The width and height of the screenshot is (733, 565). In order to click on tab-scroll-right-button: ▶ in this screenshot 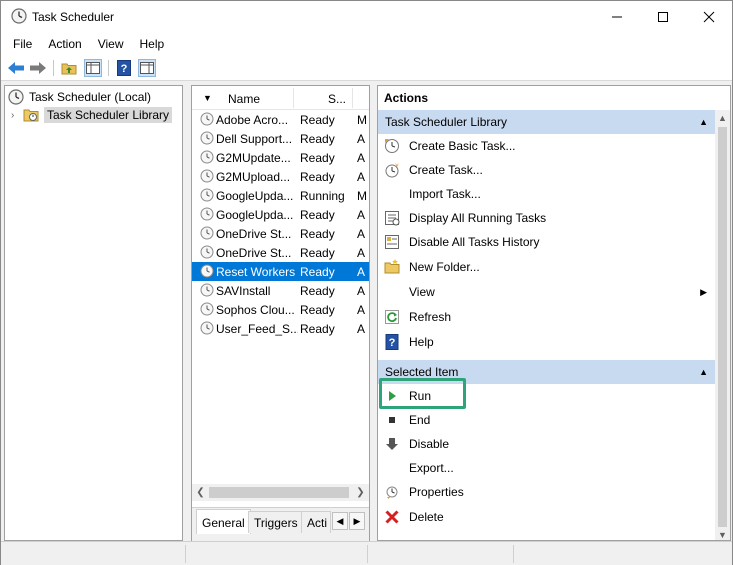, I will do `click(357, 521)`.